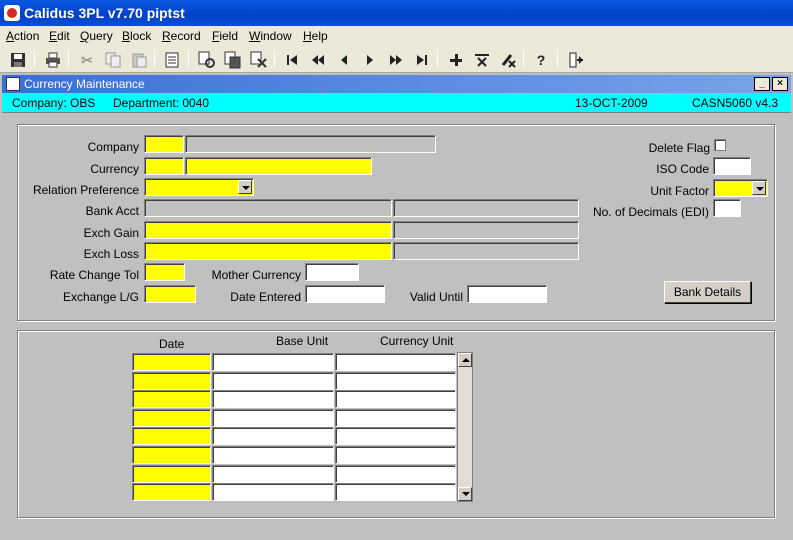 Image resolution: width=793 pixels, height=540 pixels. What do you see at coordinates (344, 60) in the screenshot?
I see `previous-record-icon` at bounding box center [344, 60].